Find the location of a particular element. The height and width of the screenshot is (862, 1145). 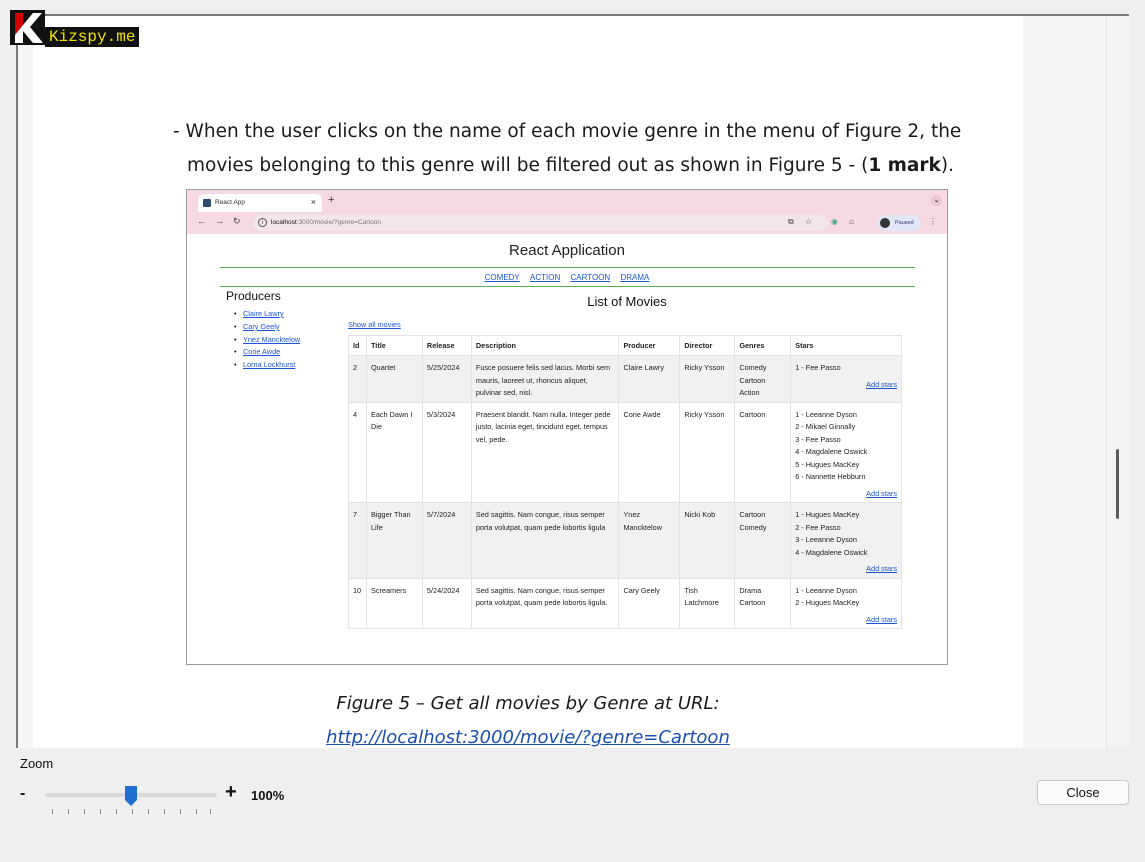

browser-tab: React App × is located at coordinates (260, 203).